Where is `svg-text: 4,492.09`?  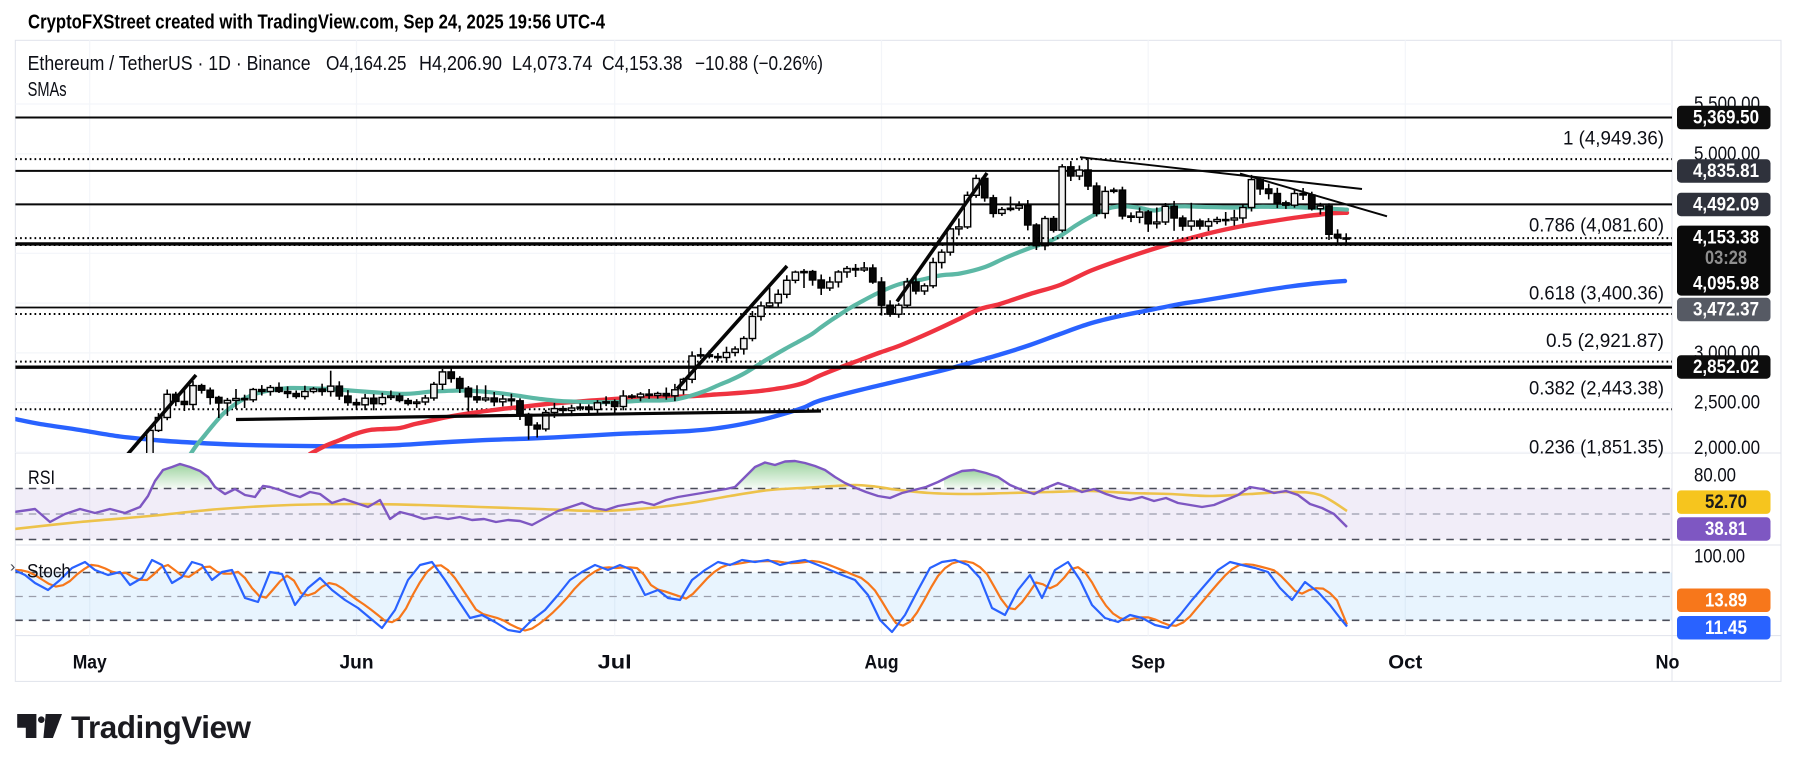 svg-text: 4,492.09 is located at coordinates (1726, 204).